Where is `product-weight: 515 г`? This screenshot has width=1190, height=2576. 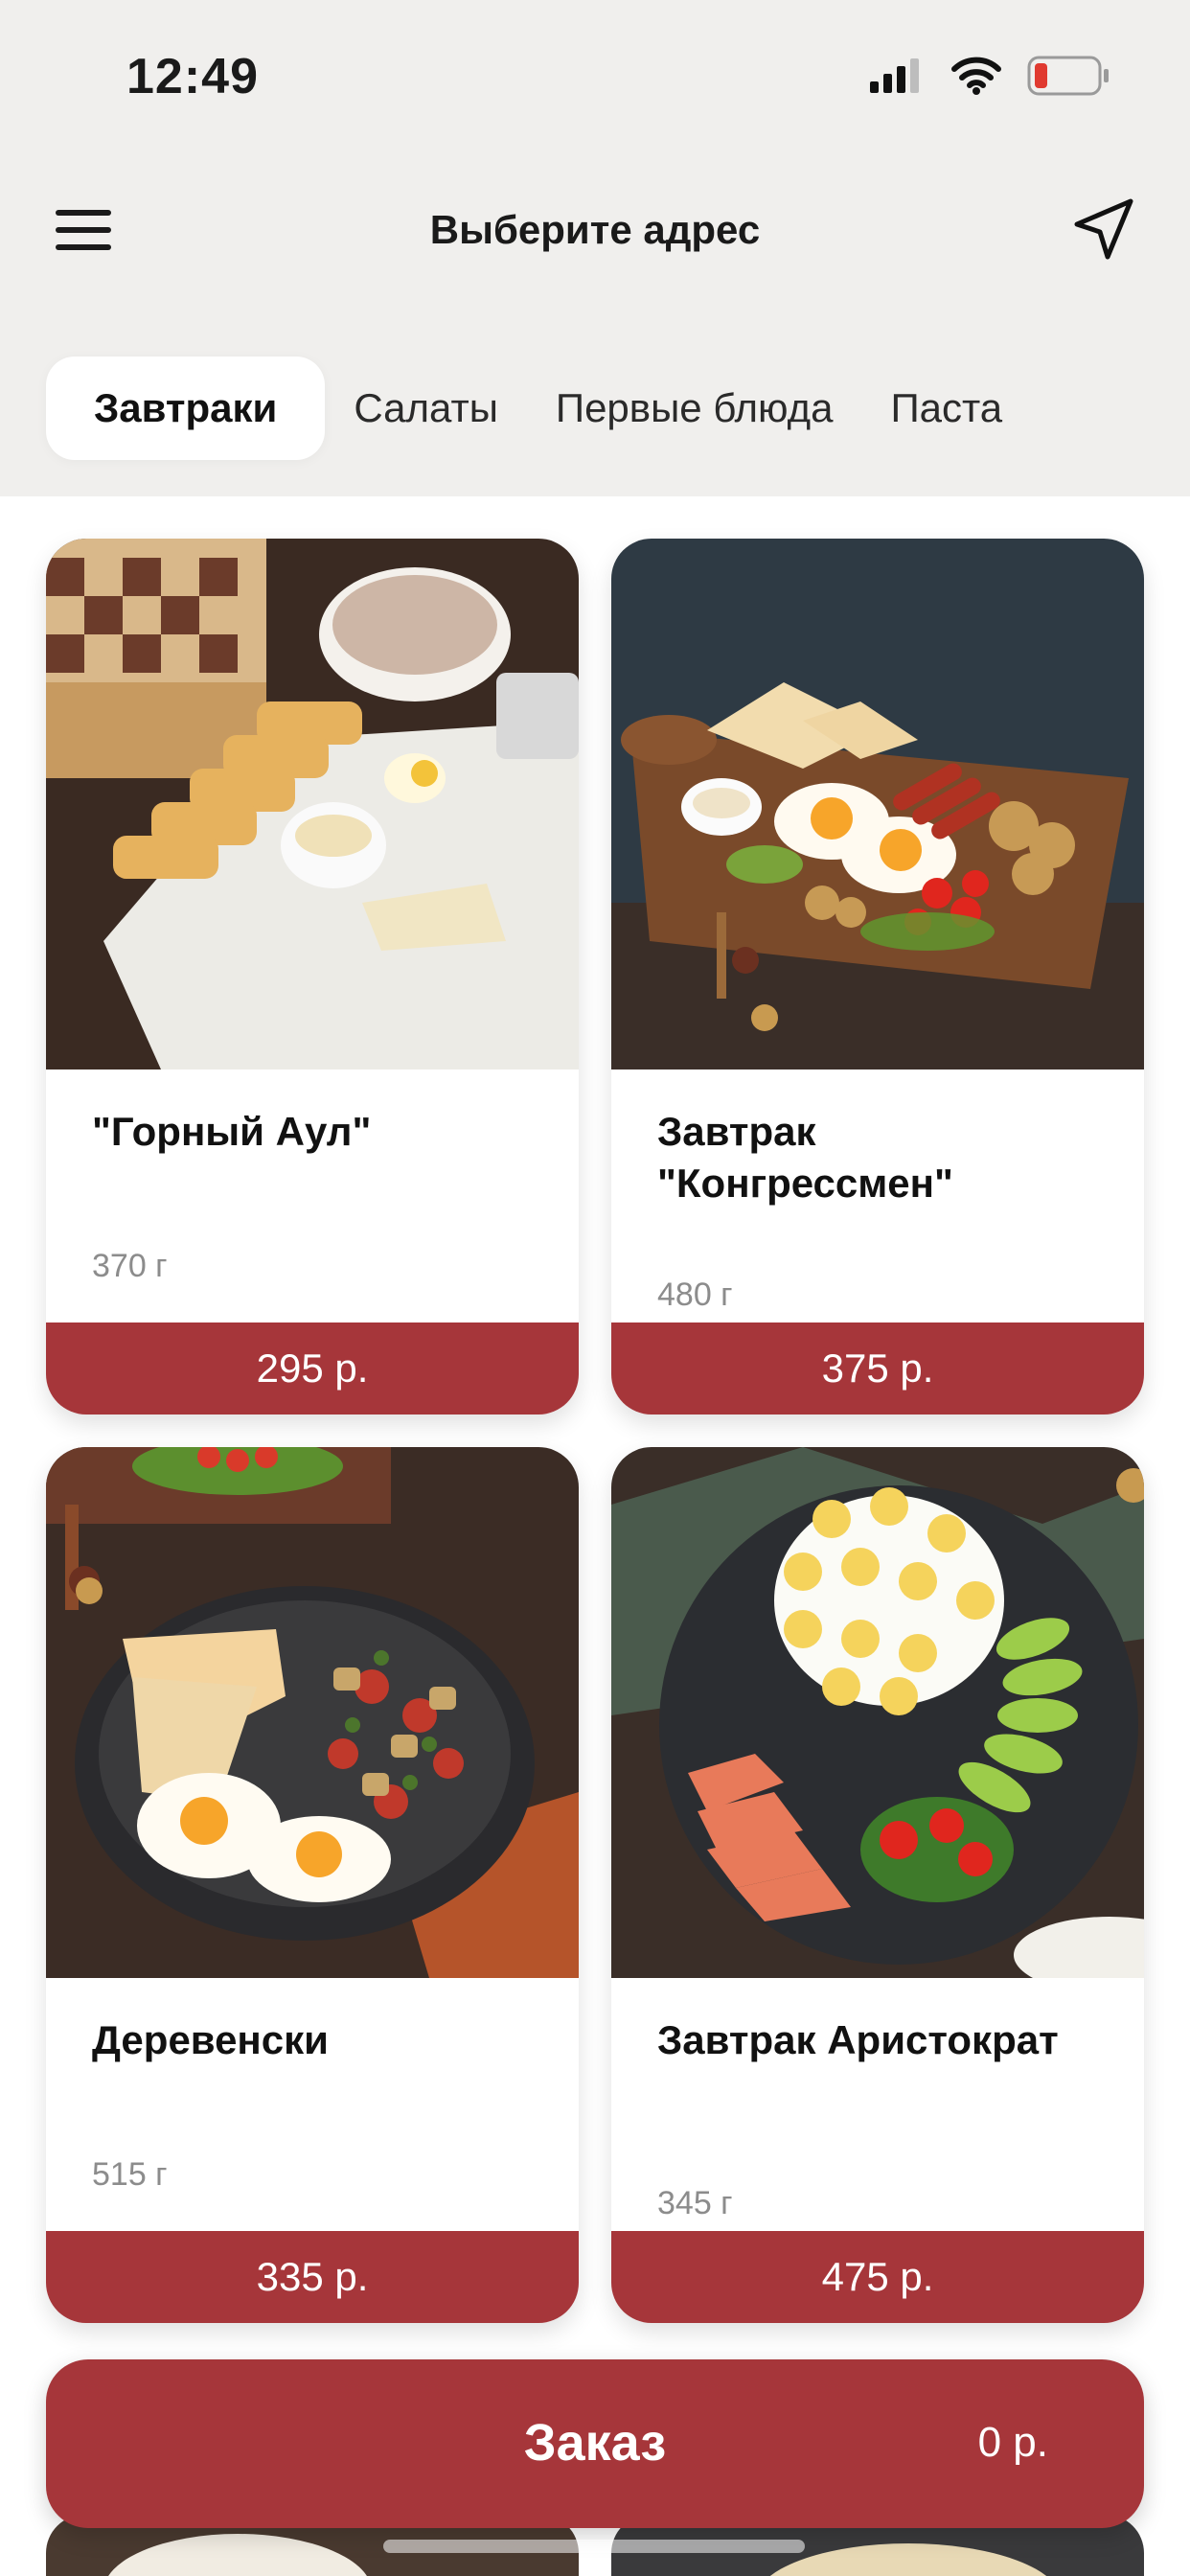
product-weight: 515 г is located at coordinates (130, 2174).